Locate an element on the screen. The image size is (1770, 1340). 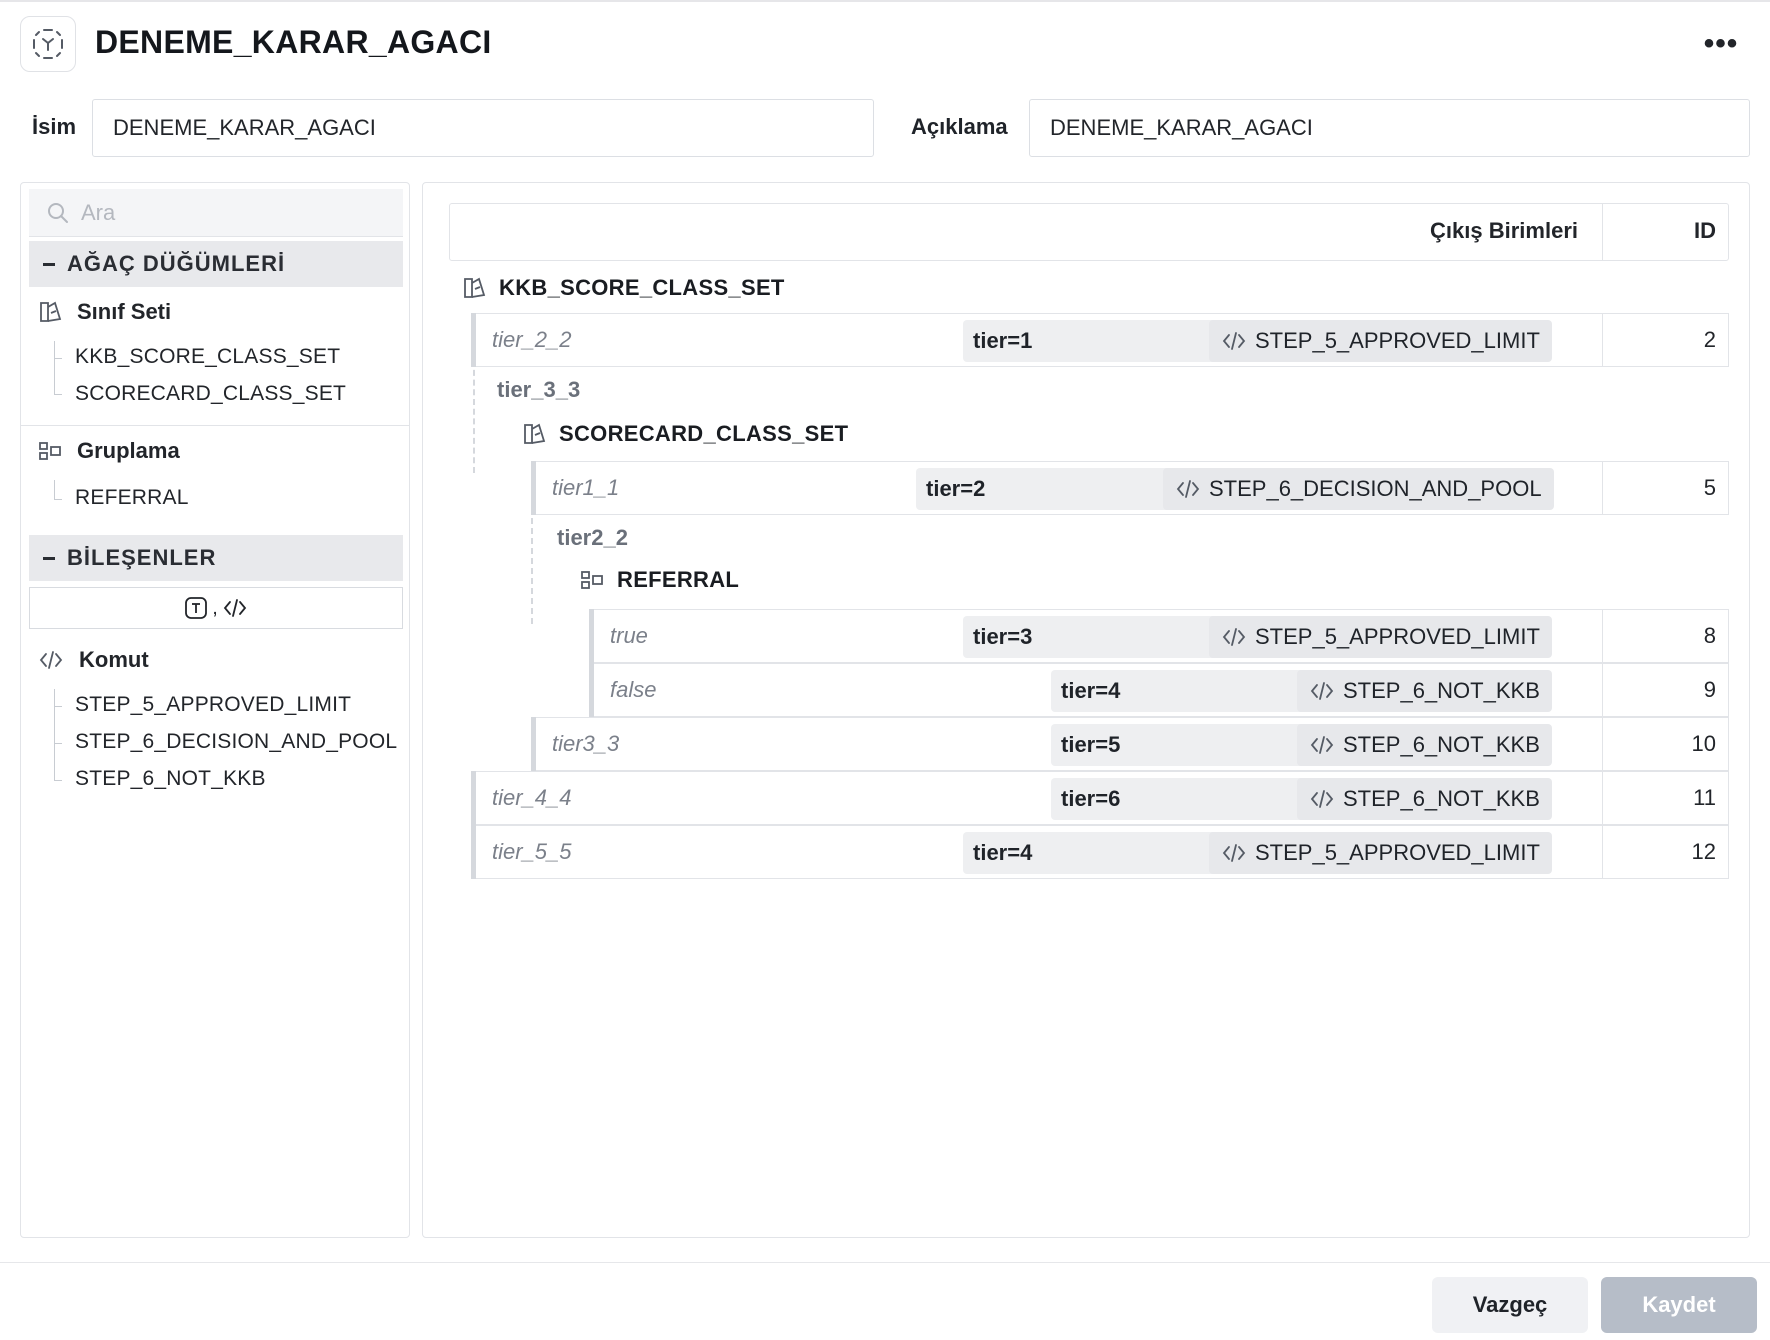
condition-chip: tier=2 is located at coordinates (1052, 489).